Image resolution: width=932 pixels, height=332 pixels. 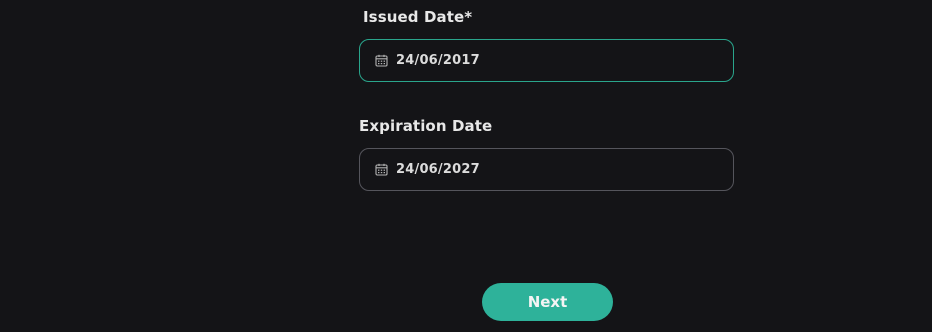 What do you see at coordinates (438, 60) in the screenshot?
I see `issued-date-value: 24/06/2017` at bounding box center [438, 60].